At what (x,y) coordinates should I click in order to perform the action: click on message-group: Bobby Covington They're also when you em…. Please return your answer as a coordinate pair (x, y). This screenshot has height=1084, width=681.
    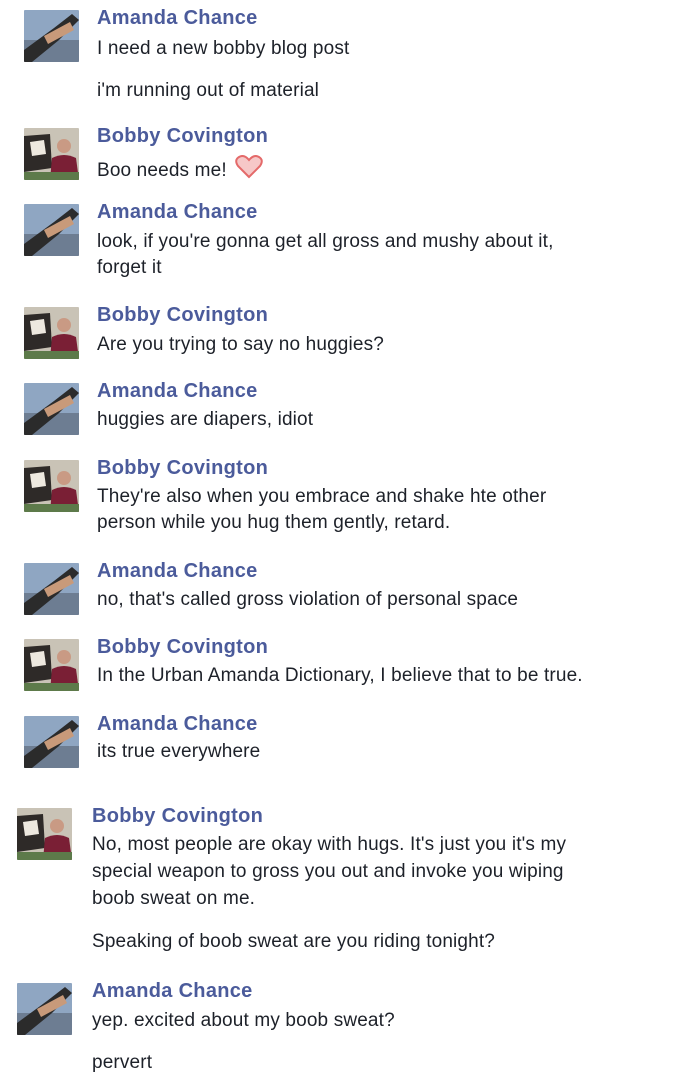
    Looking at the image, I should click on (340, 496).